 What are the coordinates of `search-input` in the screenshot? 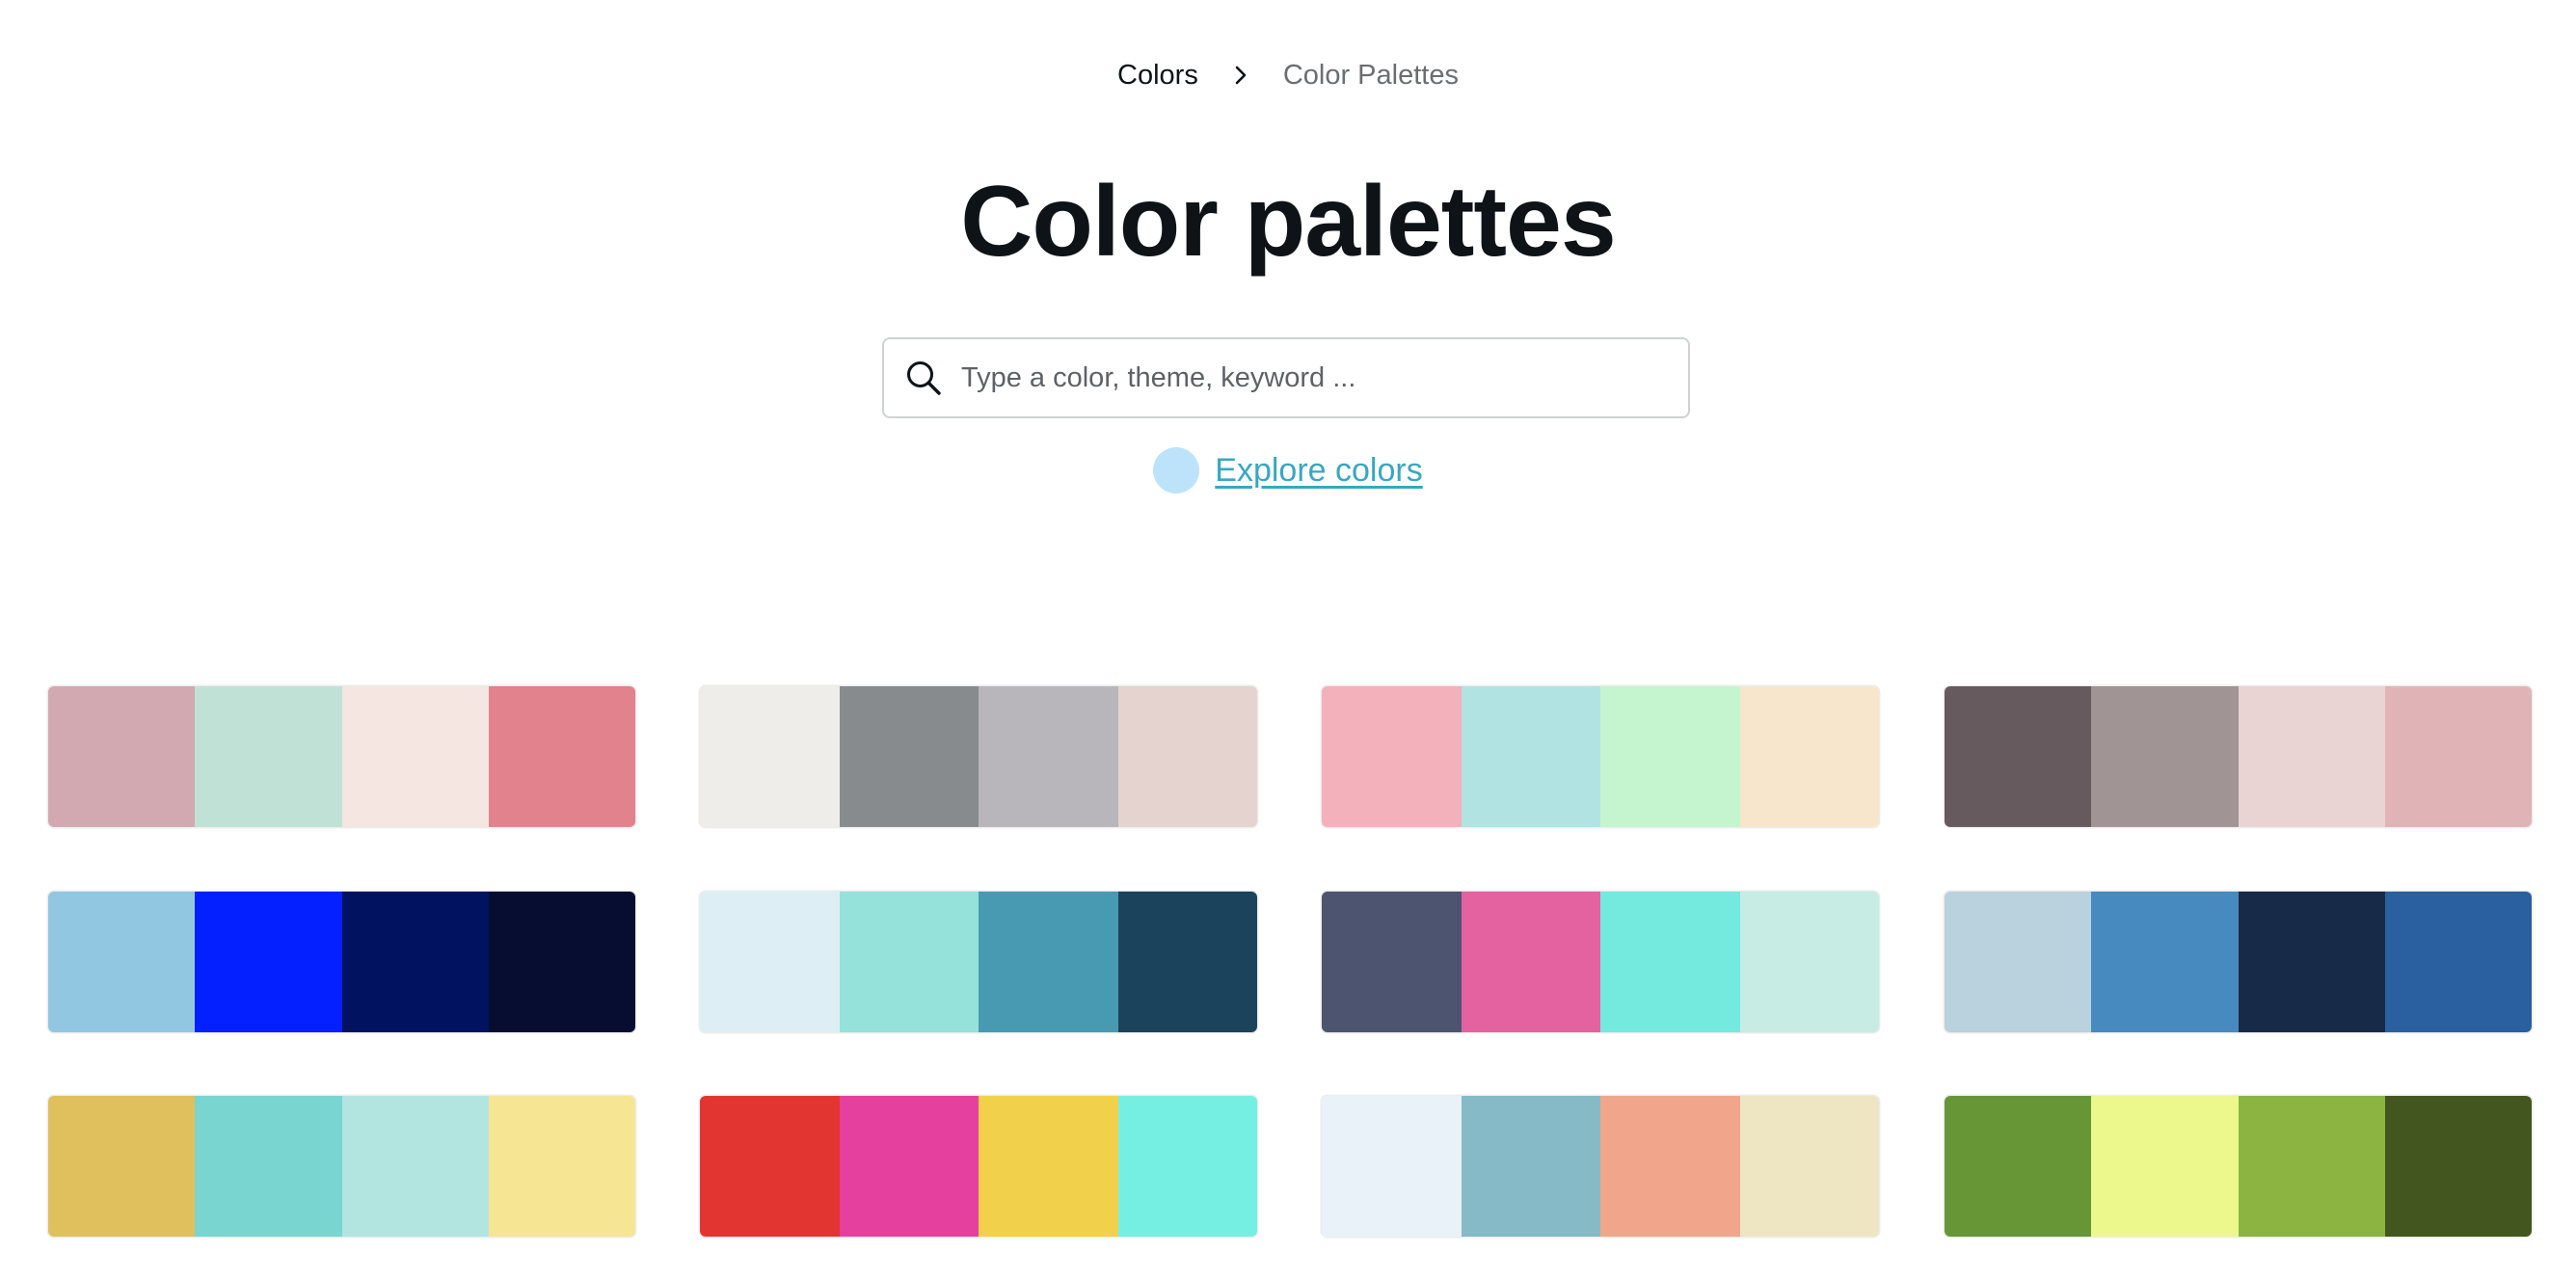 It's located at (1308, 378).